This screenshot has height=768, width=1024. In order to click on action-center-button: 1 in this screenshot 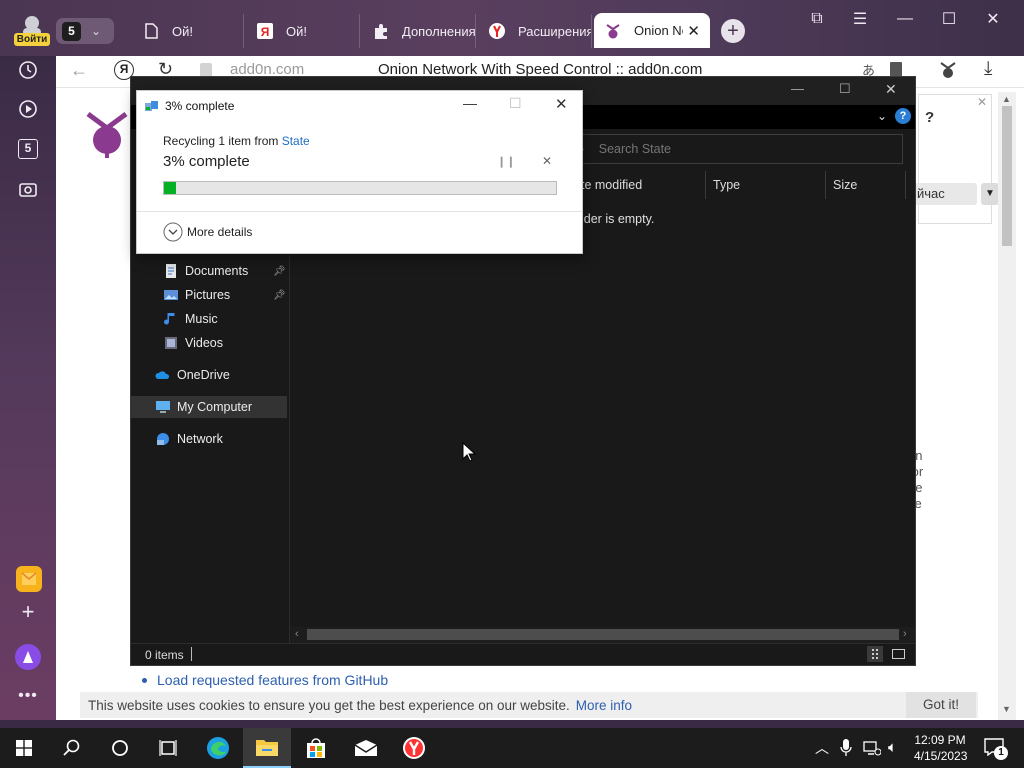, I will do `click(996, 749)`.